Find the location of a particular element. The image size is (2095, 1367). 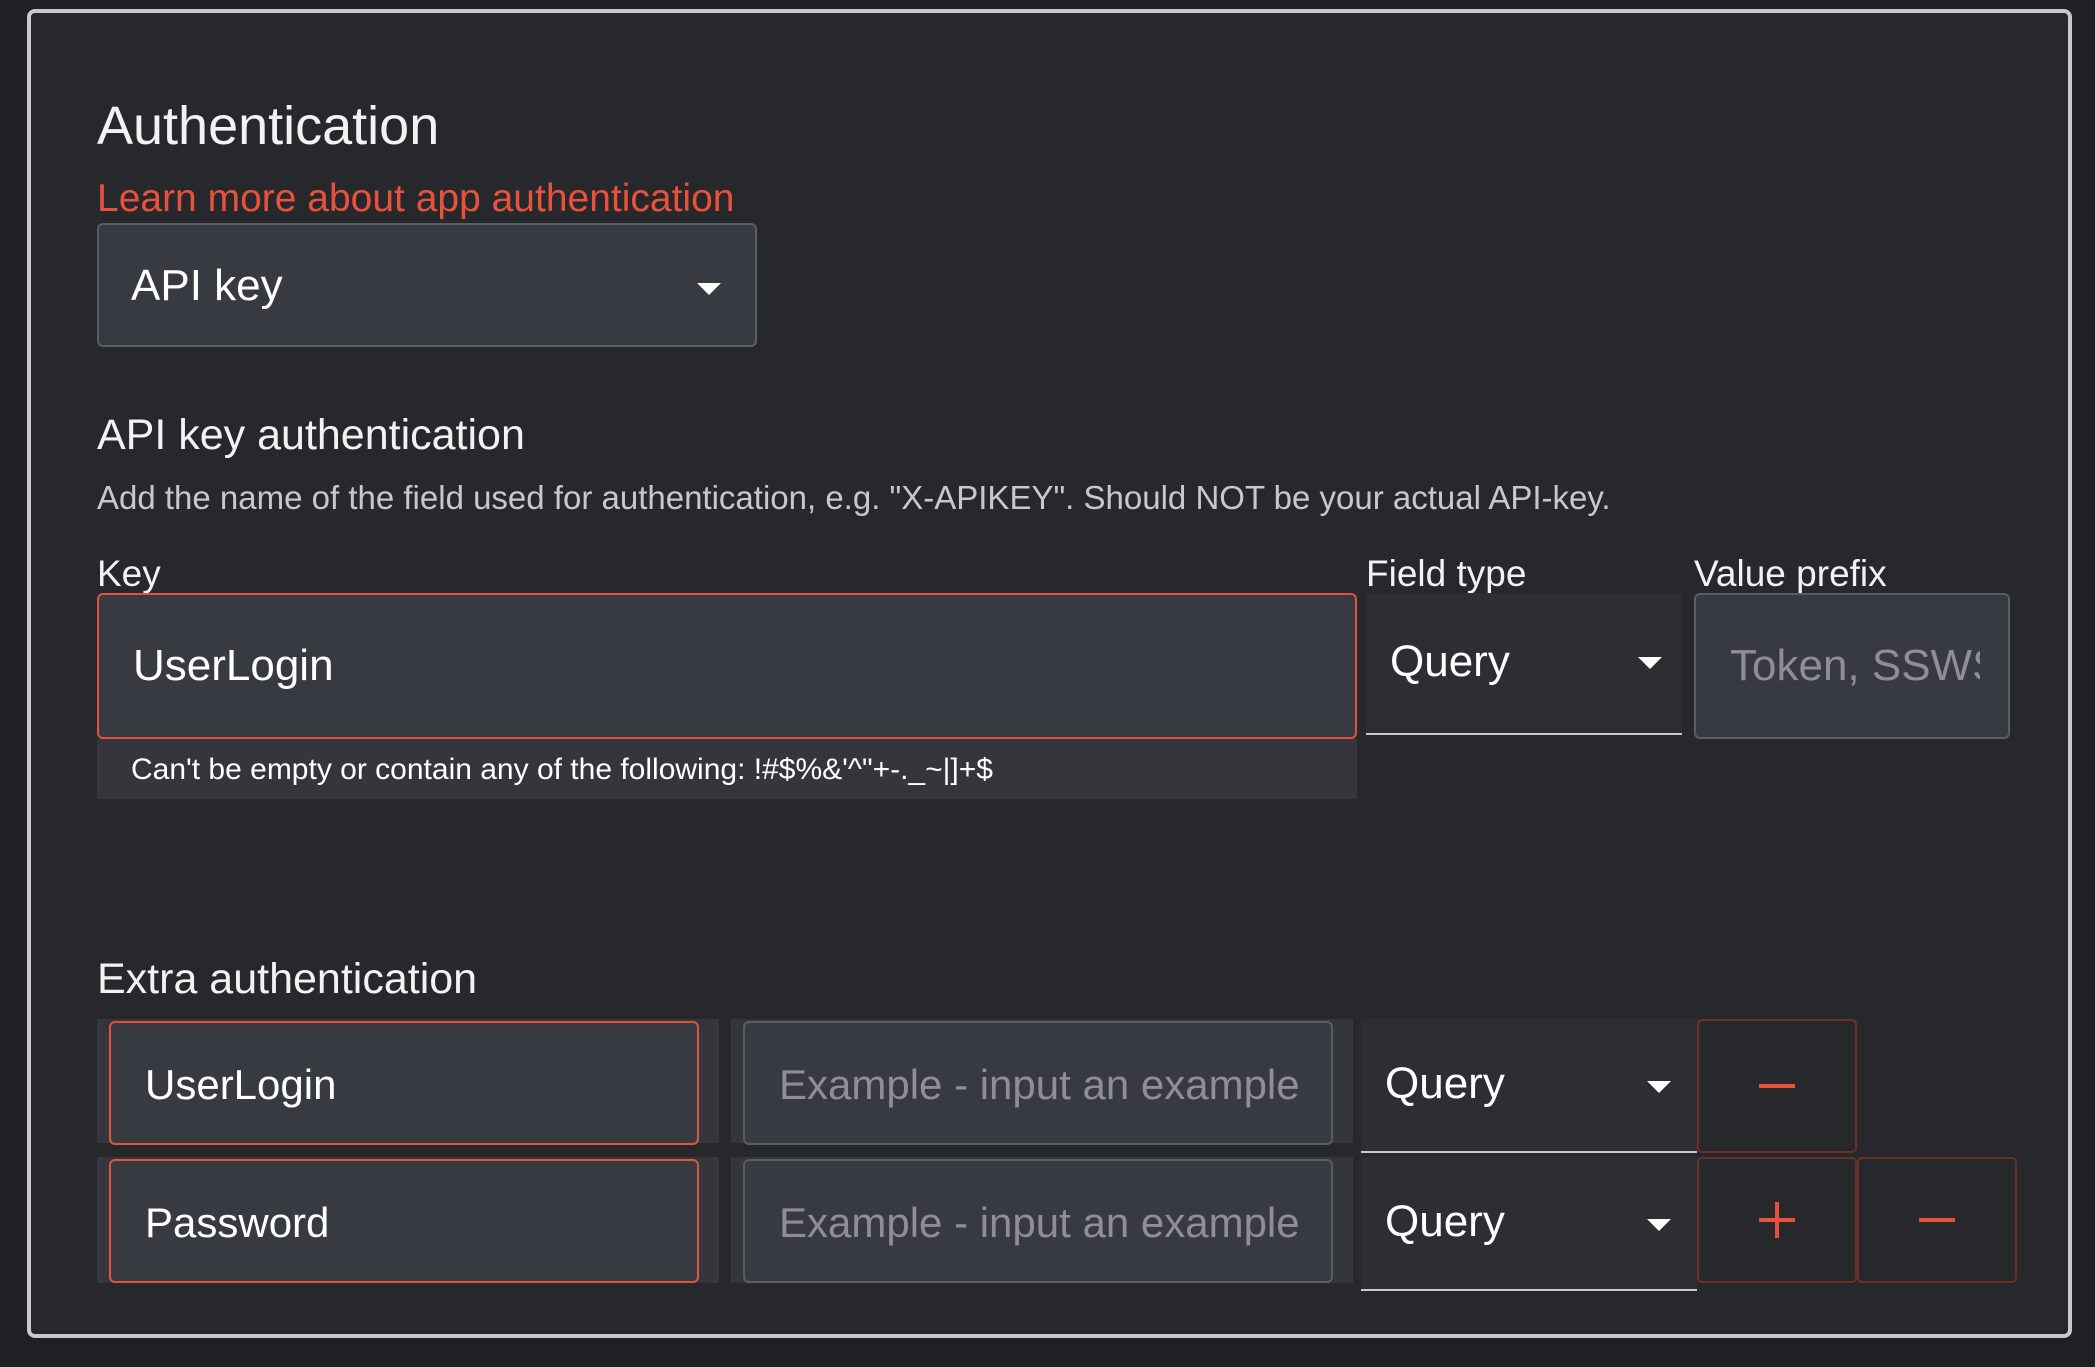

plus-icon is located at coordinates (1777, 1220).